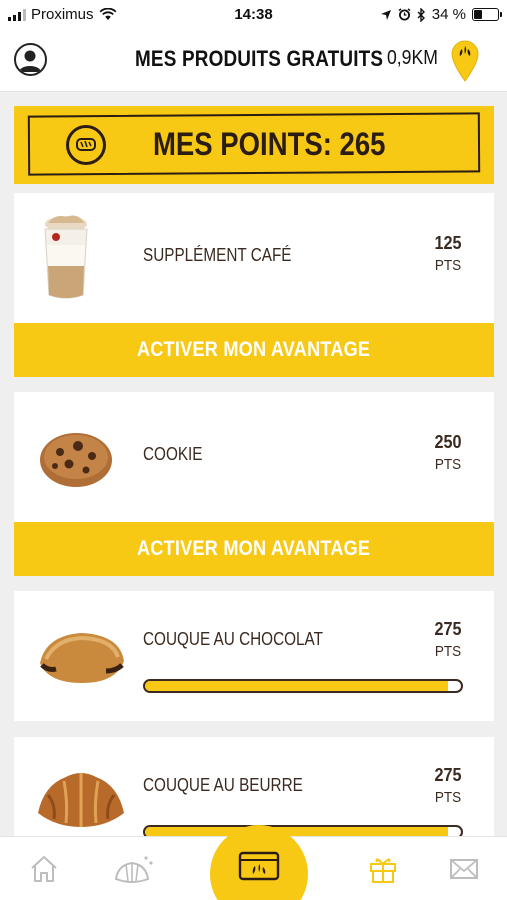  Describe the element at coordinates (233, 639) in the screenshot. I see `product-name: COUQUE AU CHOCOLAT` at that location.